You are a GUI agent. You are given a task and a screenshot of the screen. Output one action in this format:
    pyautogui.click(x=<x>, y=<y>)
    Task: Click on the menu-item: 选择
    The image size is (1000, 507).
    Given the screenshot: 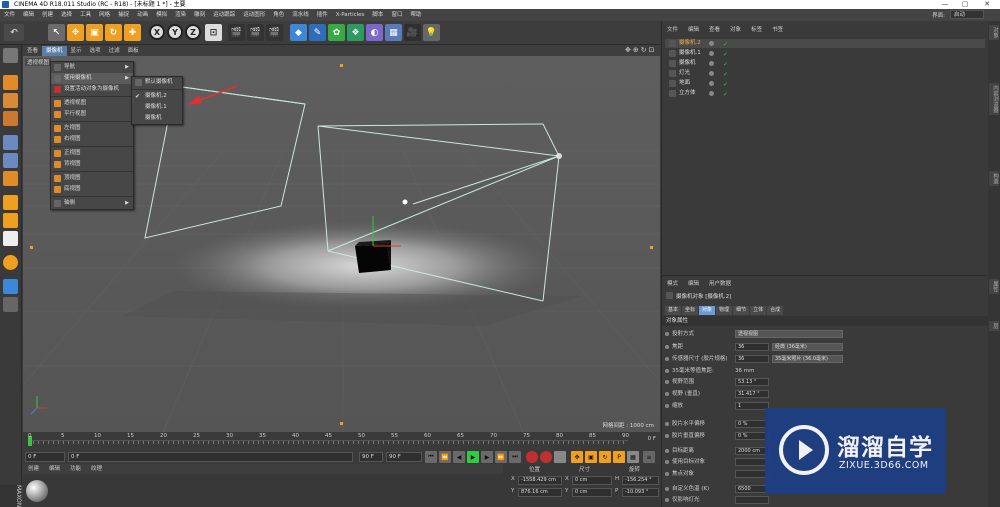 What is the action you would take?
    pyautogui.click(x=66, y=15)
    